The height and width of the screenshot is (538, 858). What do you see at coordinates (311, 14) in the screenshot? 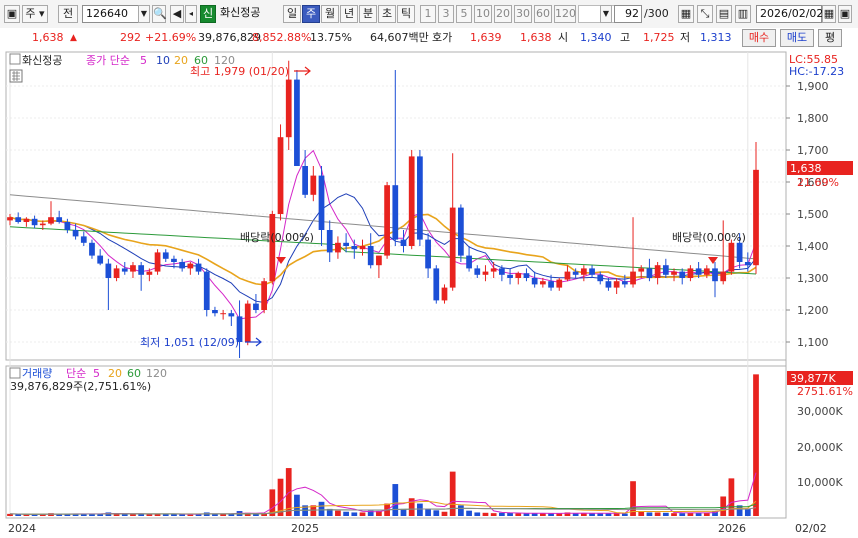
I see `tab-week: 주` at bounding box center [311, 14].